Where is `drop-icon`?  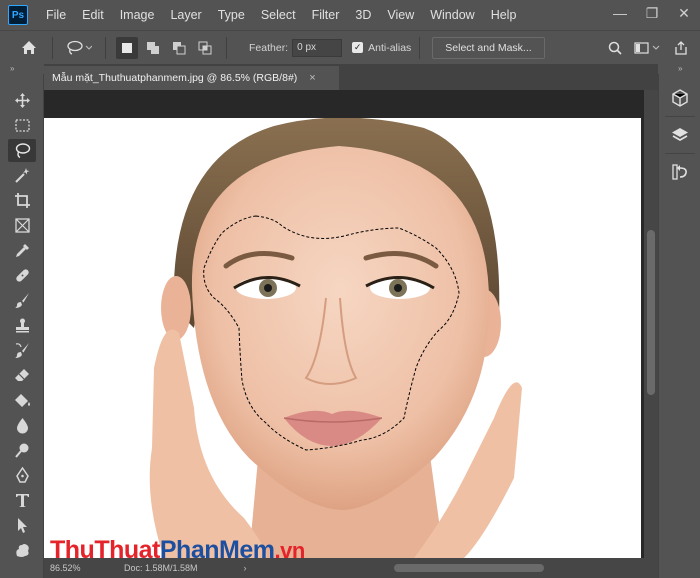
drop-icon is located at coordinates (22, 426).